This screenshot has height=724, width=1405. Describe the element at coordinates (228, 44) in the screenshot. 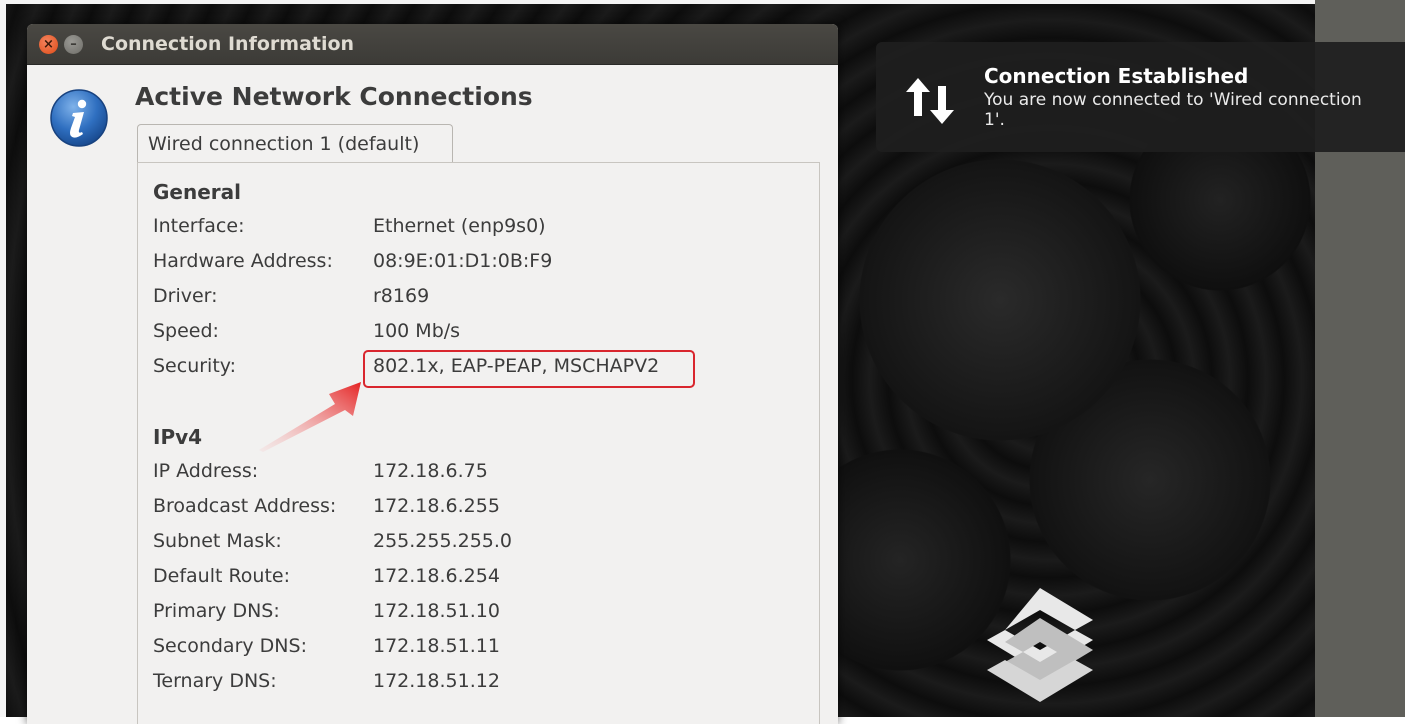

I see `window-title: Connection Information` at that location.